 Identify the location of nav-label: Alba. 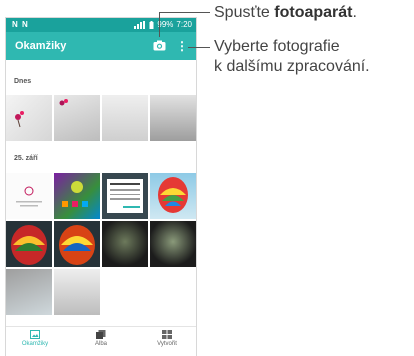
(100, 344).